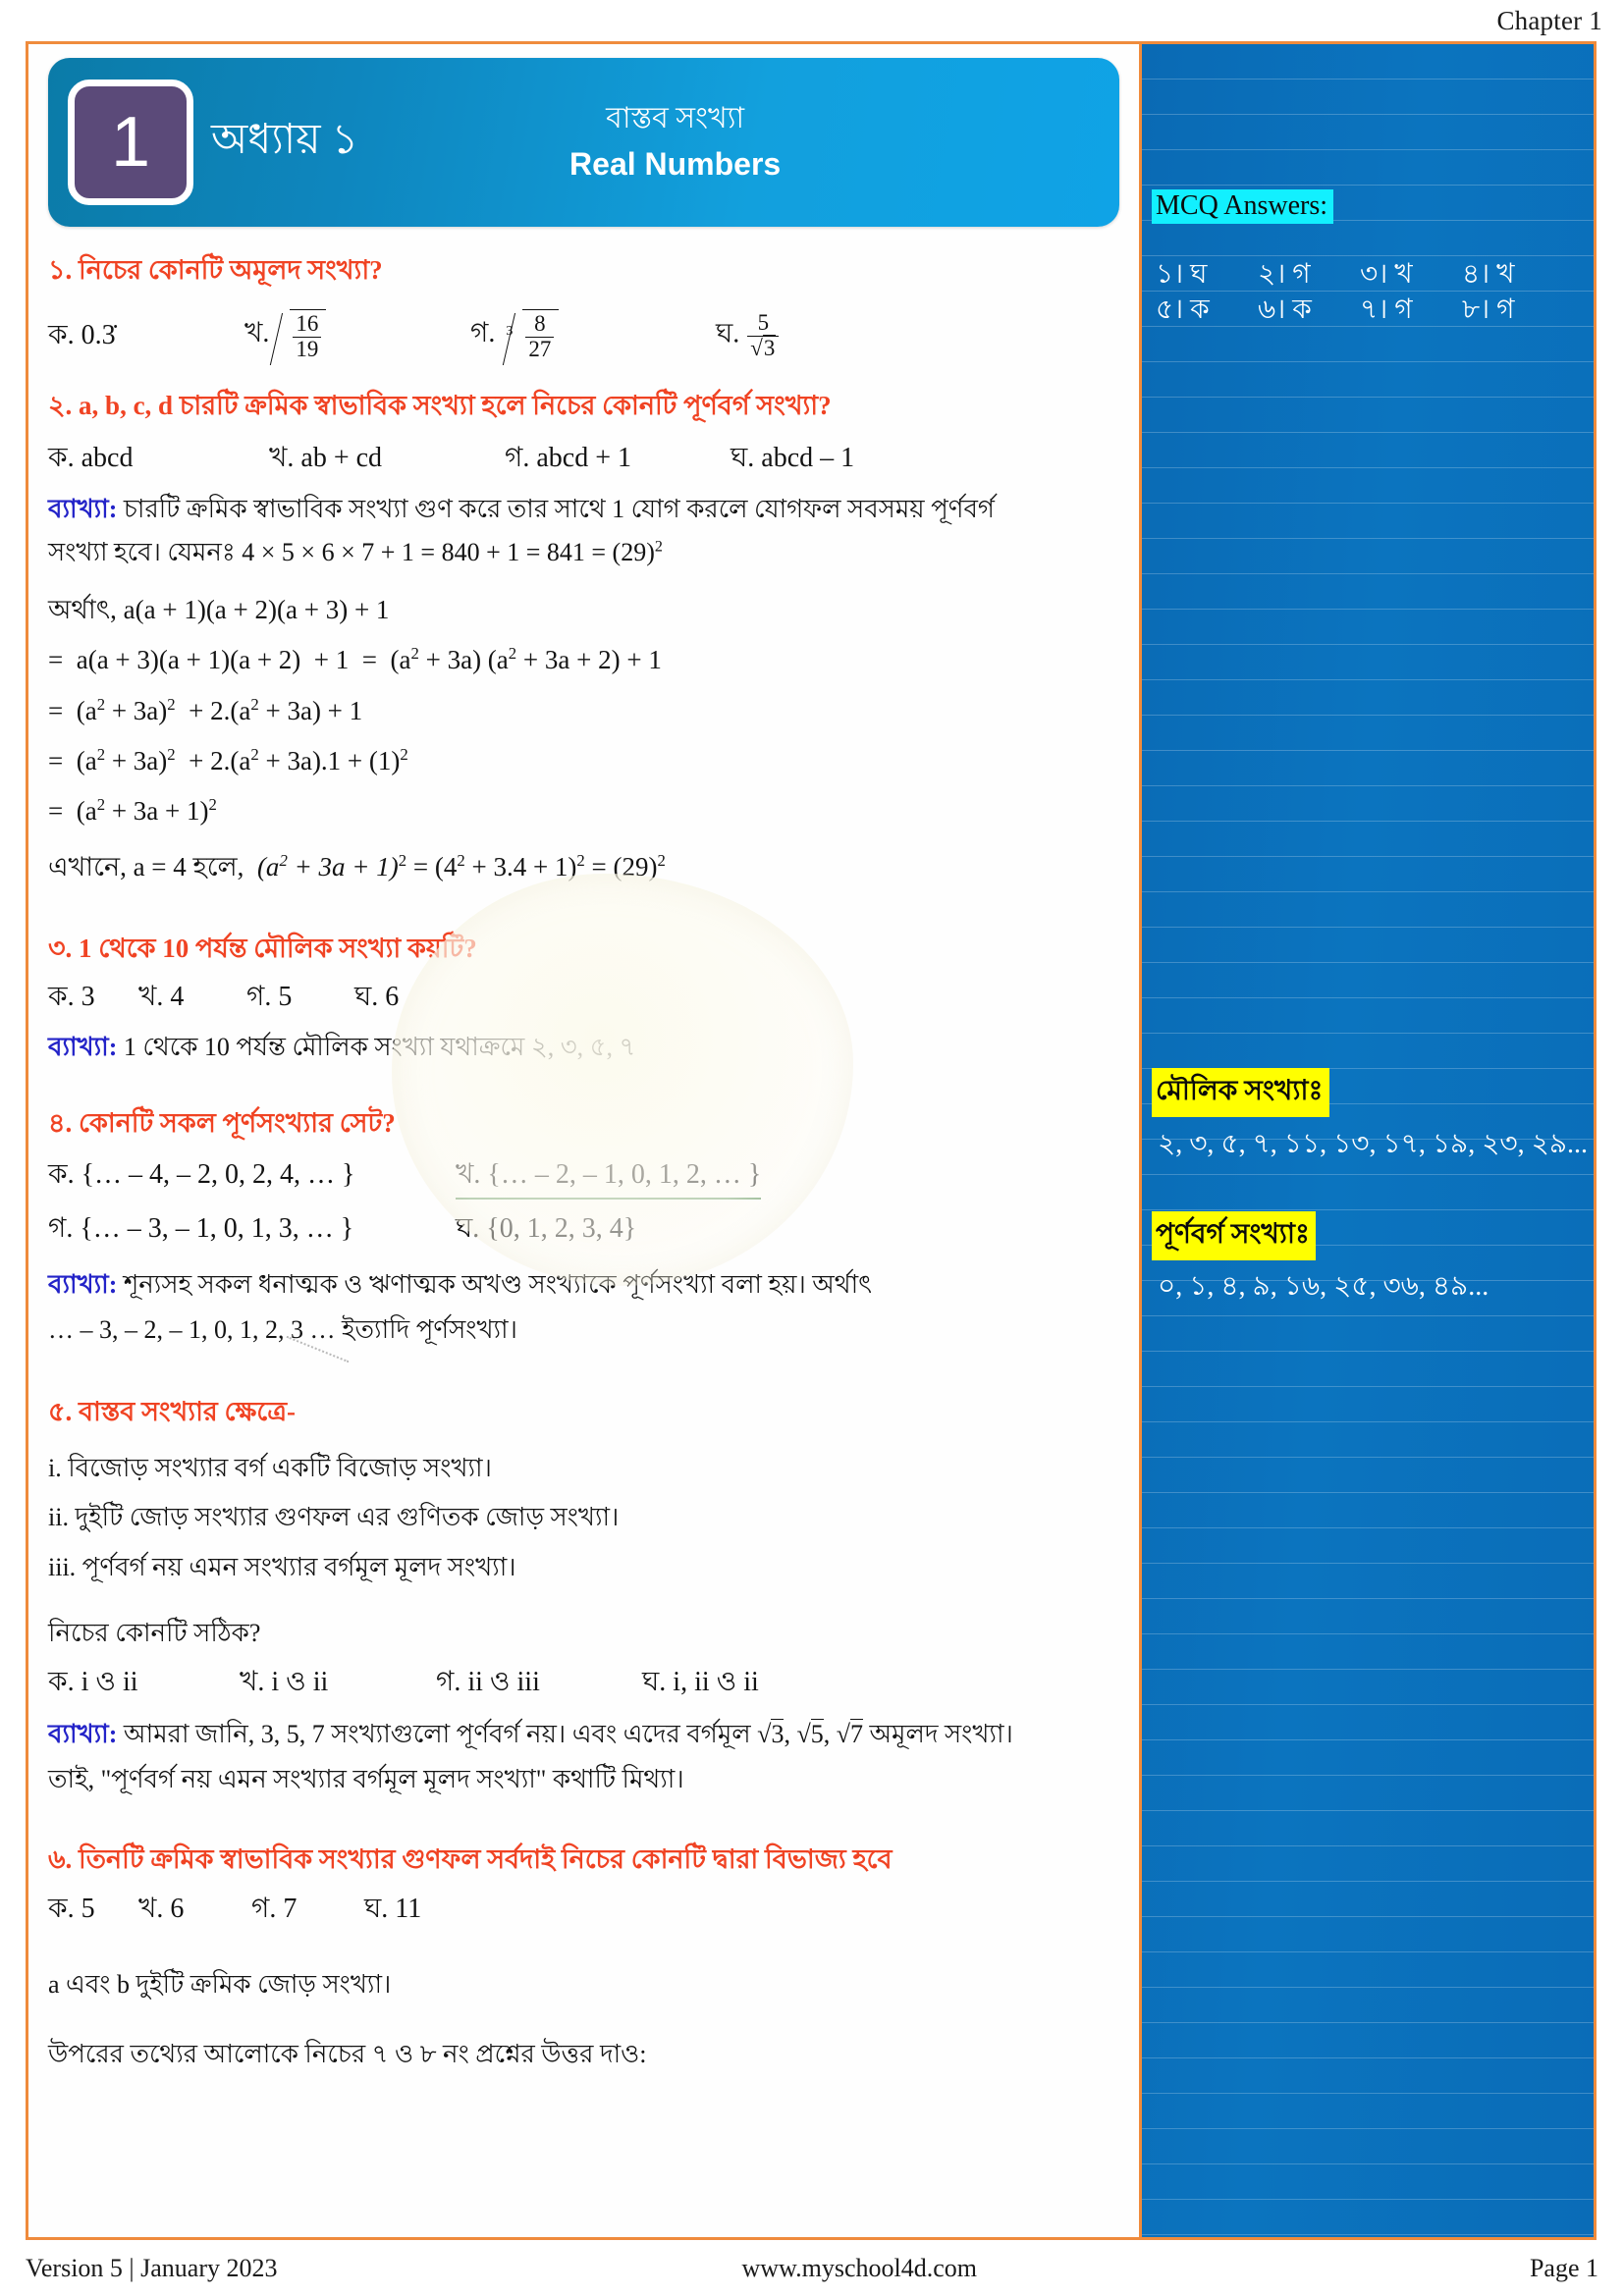  What do you see at coordinates (262, 948) in the screenshot?
I see `question-3-title: ৩. 1 থেকে 10 পর্যন্ত মৌলিক সংখ্যা কয়টি?` at bounding box center [262, 948].